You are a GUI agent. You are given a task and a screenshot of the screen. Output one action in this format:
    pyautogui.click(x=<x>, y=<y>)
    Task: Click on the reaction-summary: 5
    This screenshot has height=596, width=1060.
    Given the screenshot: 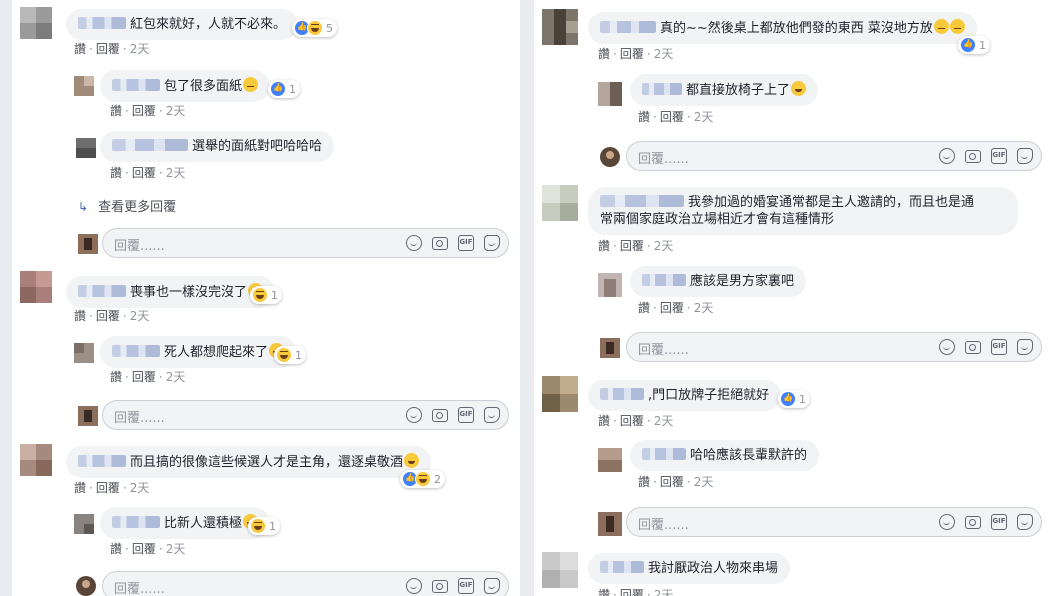 What is the action you would take?
    pyautogui.click(x=314, y=28)
    